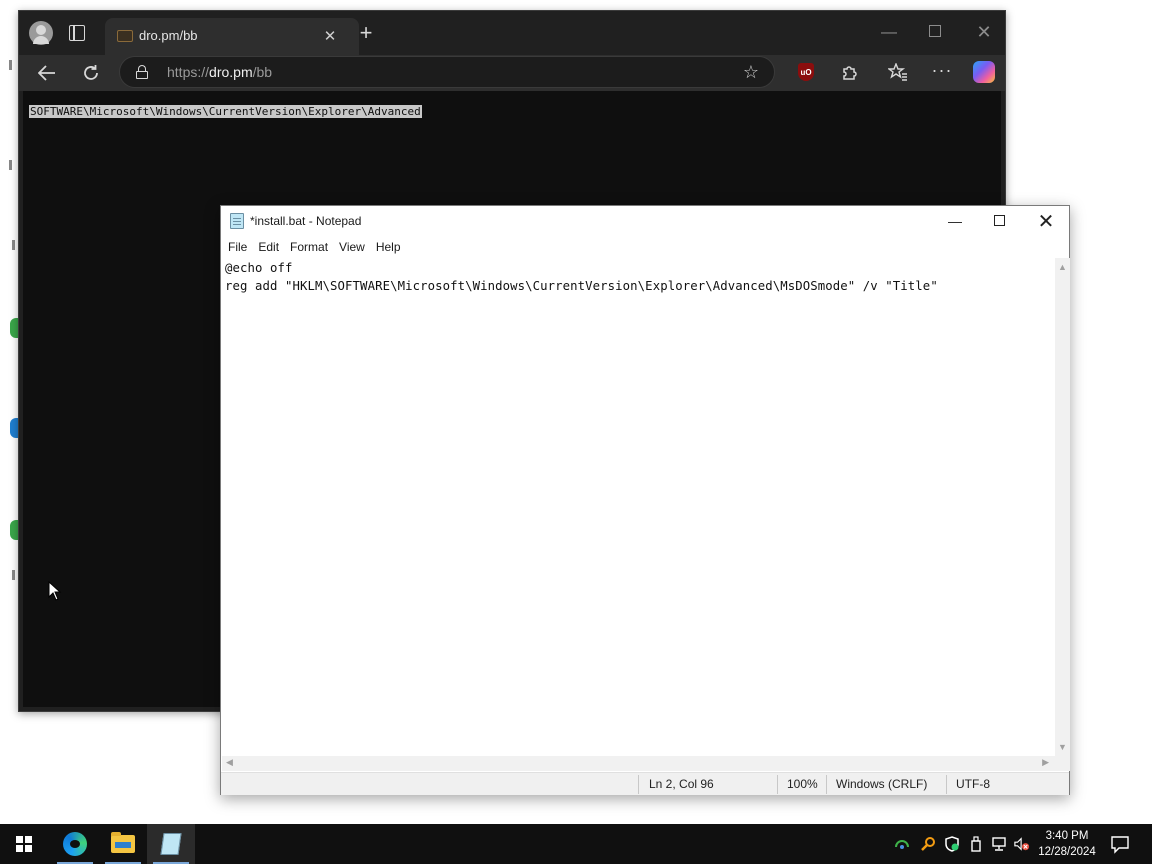 The height and width of the screenshot is (864, 1152). What do you see at coordinates (984, 72) in the screenshot?
I see `copilot-icon` at bounding box center [984, 72].